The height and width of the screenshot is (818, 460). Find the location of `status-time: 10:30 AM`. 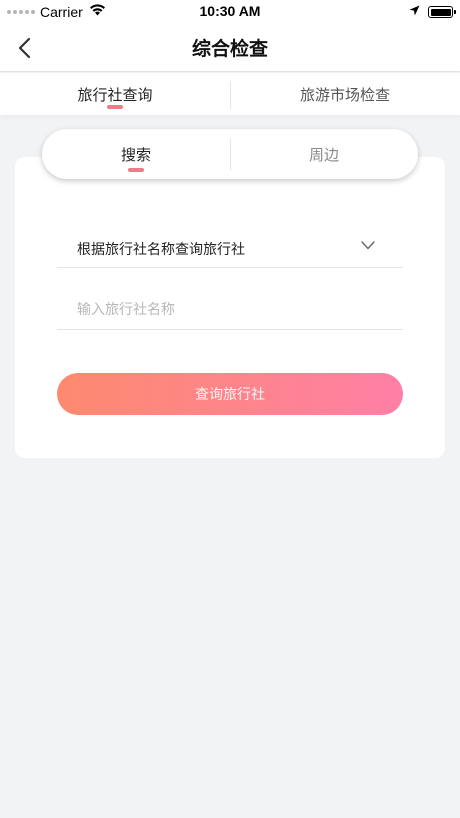

status-time: 10:30 AM is located at coordinates (230, 11).